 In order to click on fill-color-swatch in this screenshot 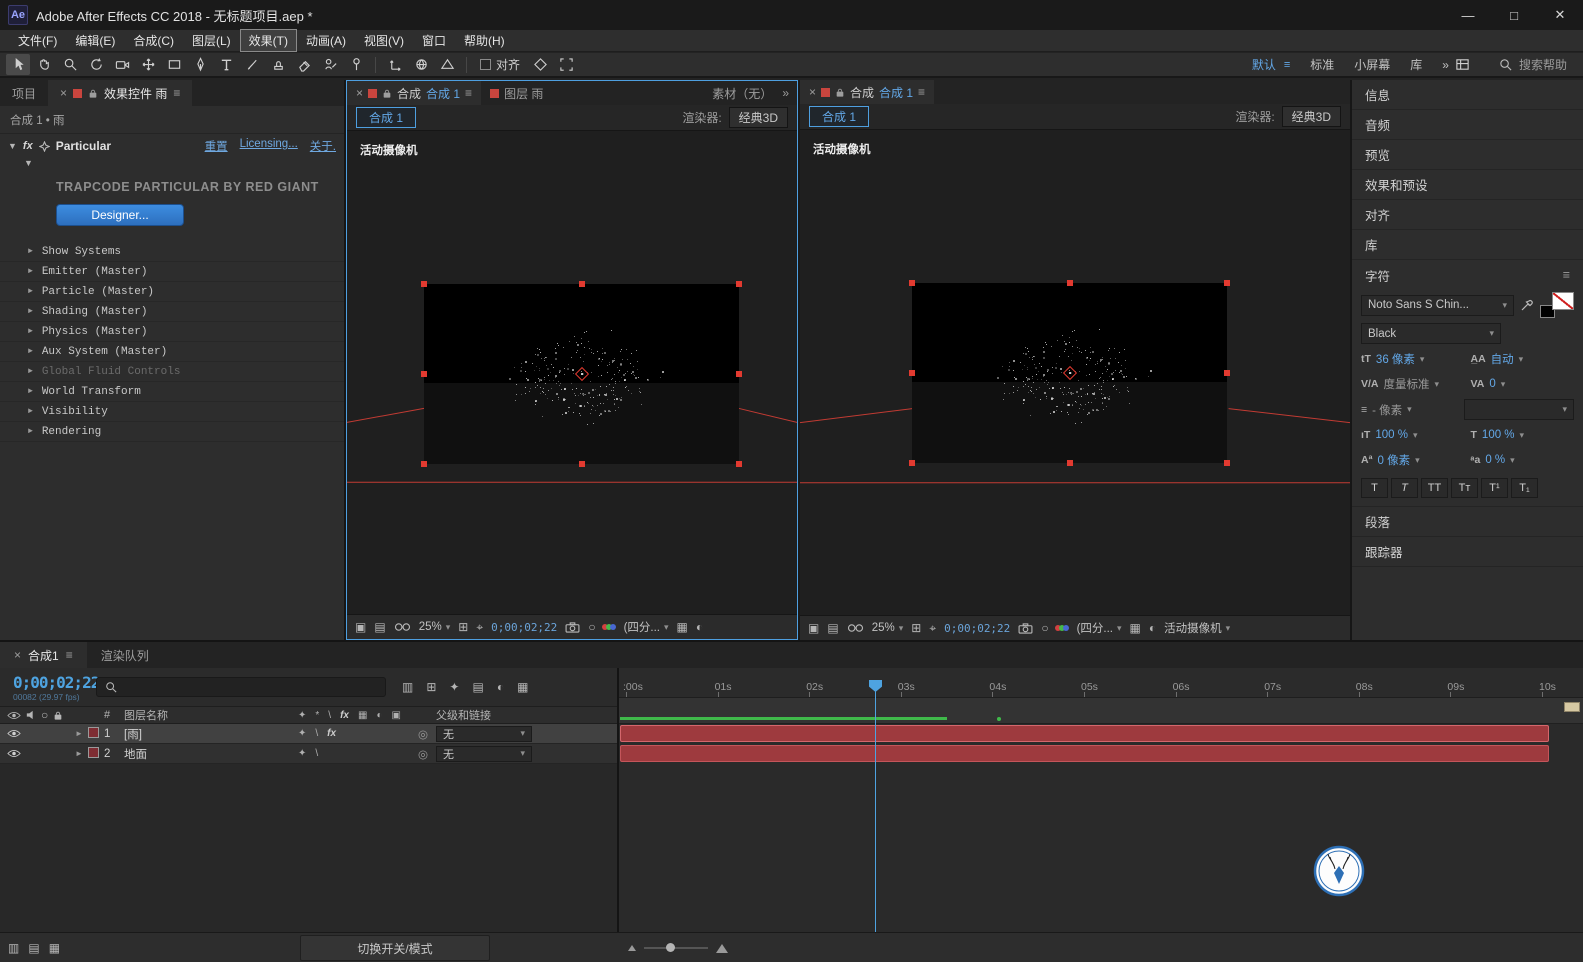, I will do `click(1563, 301)`.